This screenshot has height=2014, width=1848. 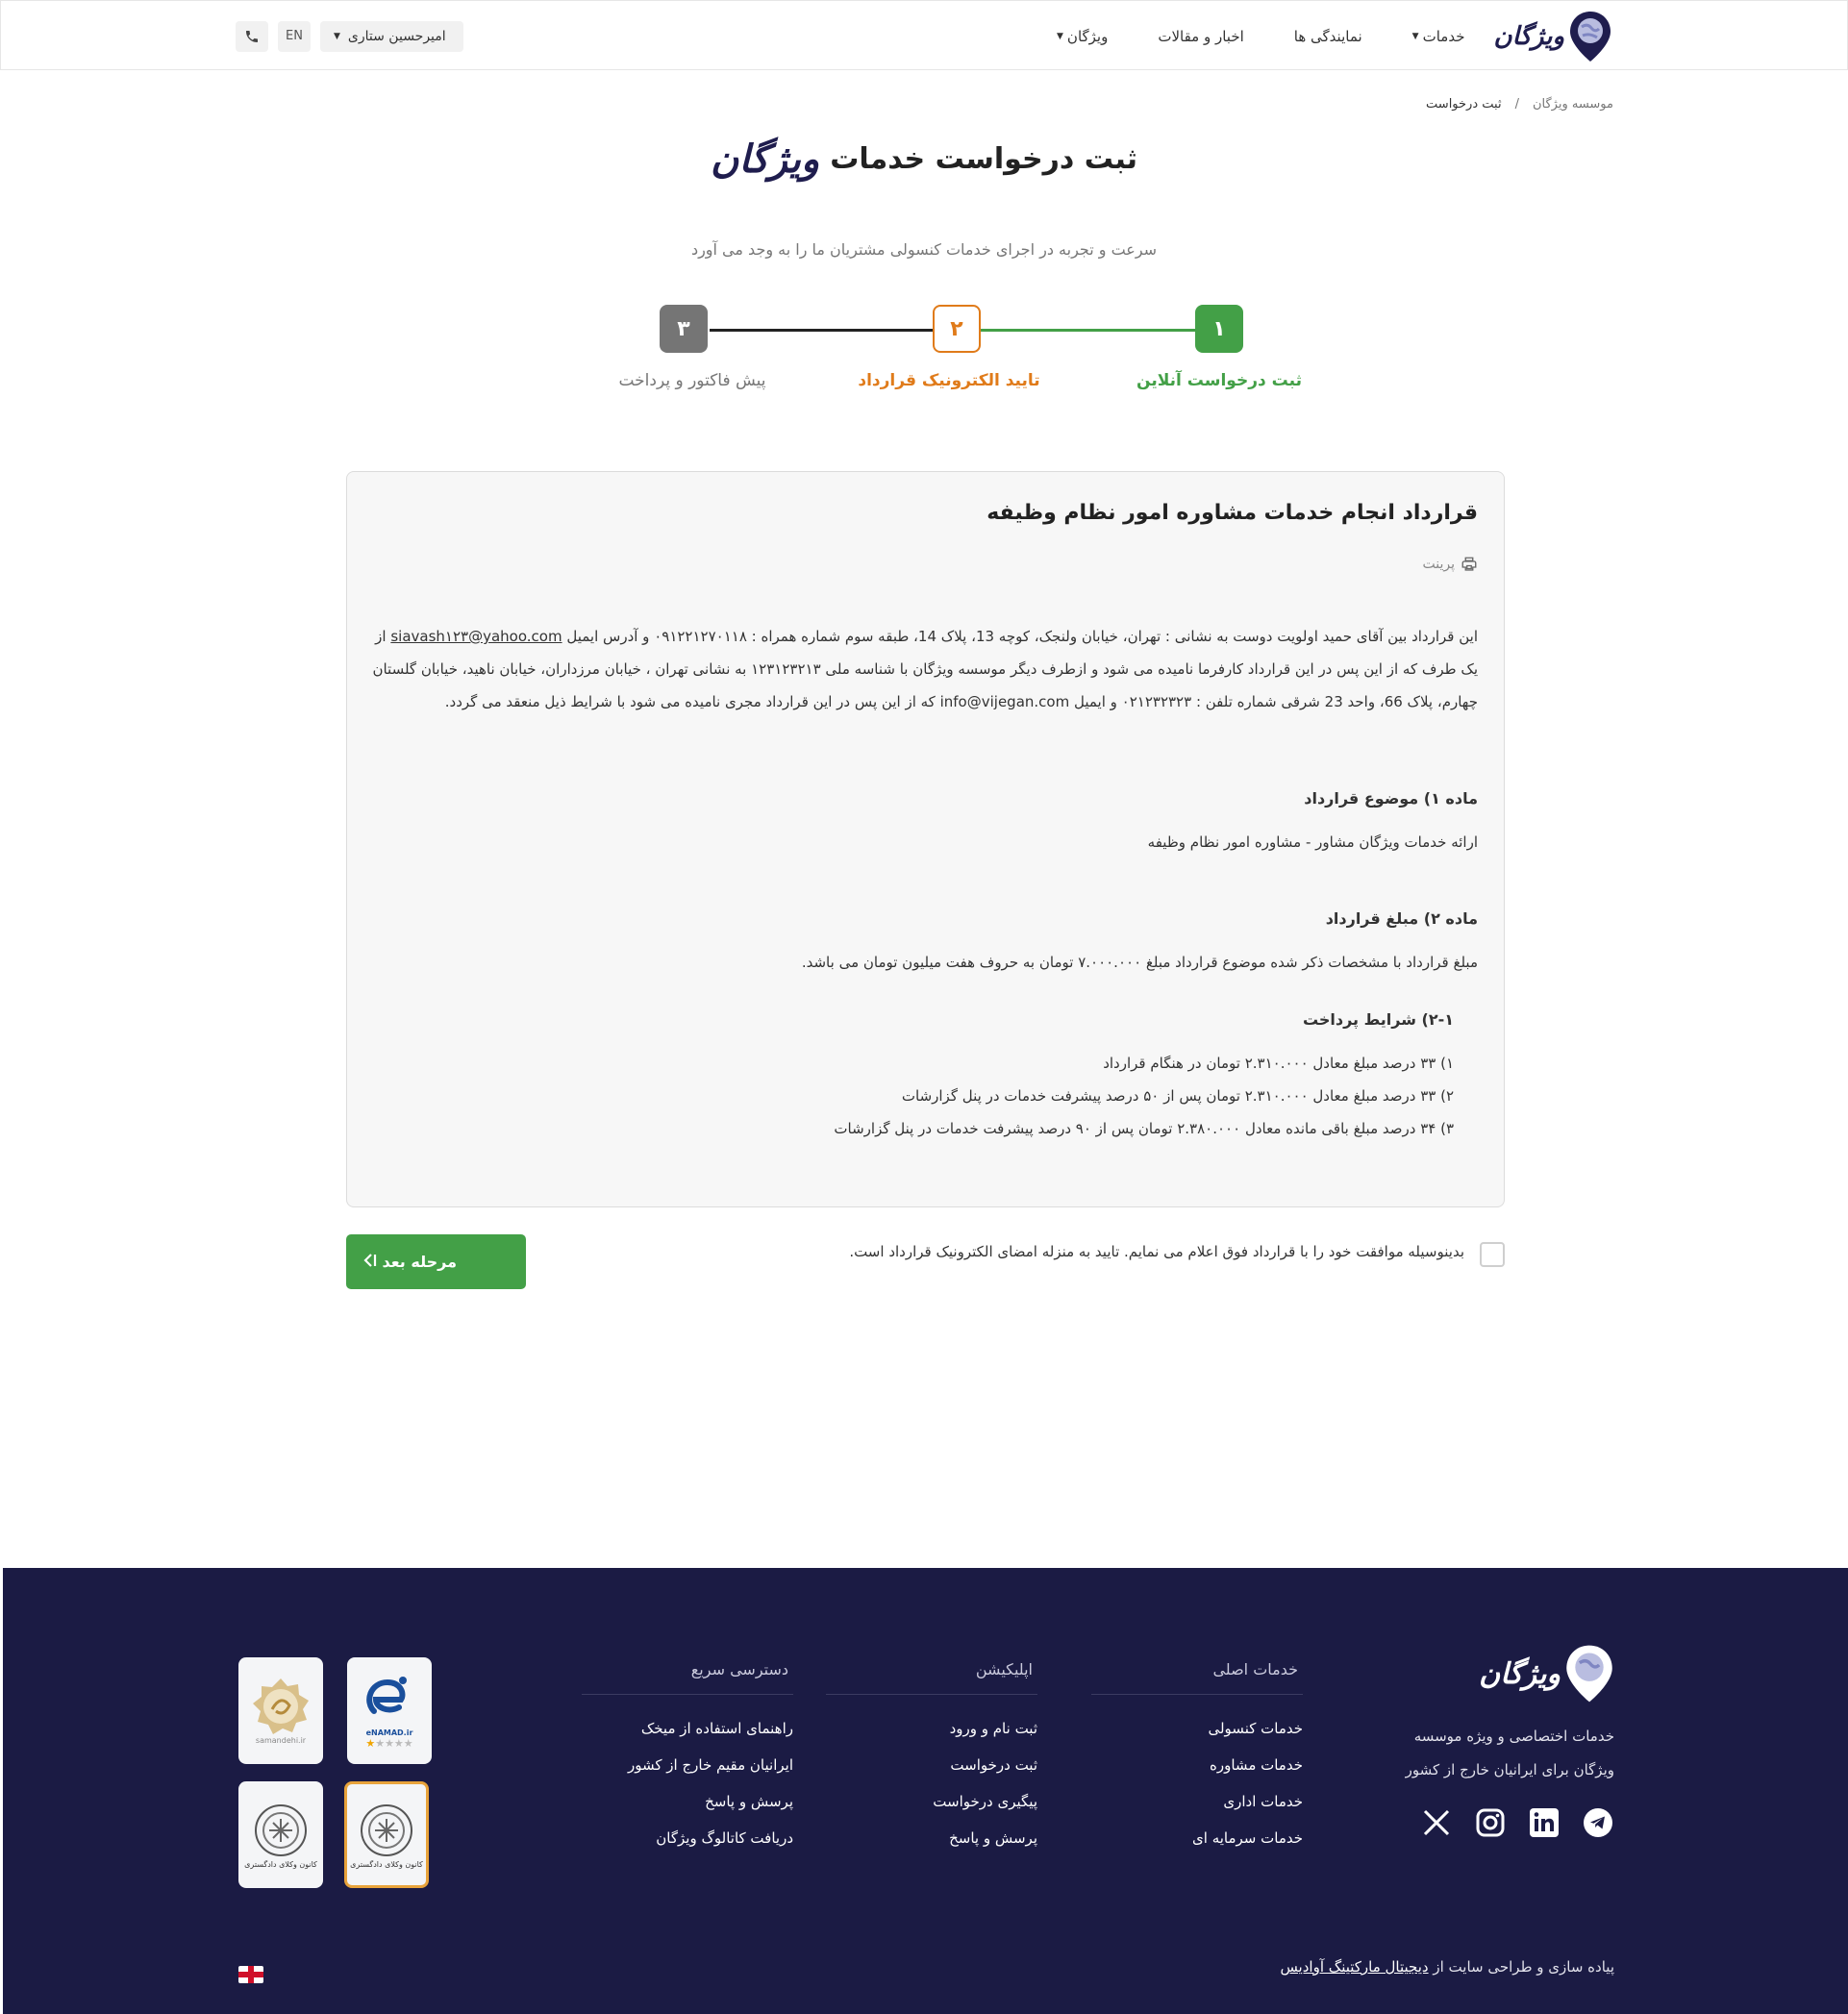 What do you see at coordinates (932, 1801) in the screenshot?
I see `footer-link: پیگیری درخواست` at bounding box center [932, 1801].